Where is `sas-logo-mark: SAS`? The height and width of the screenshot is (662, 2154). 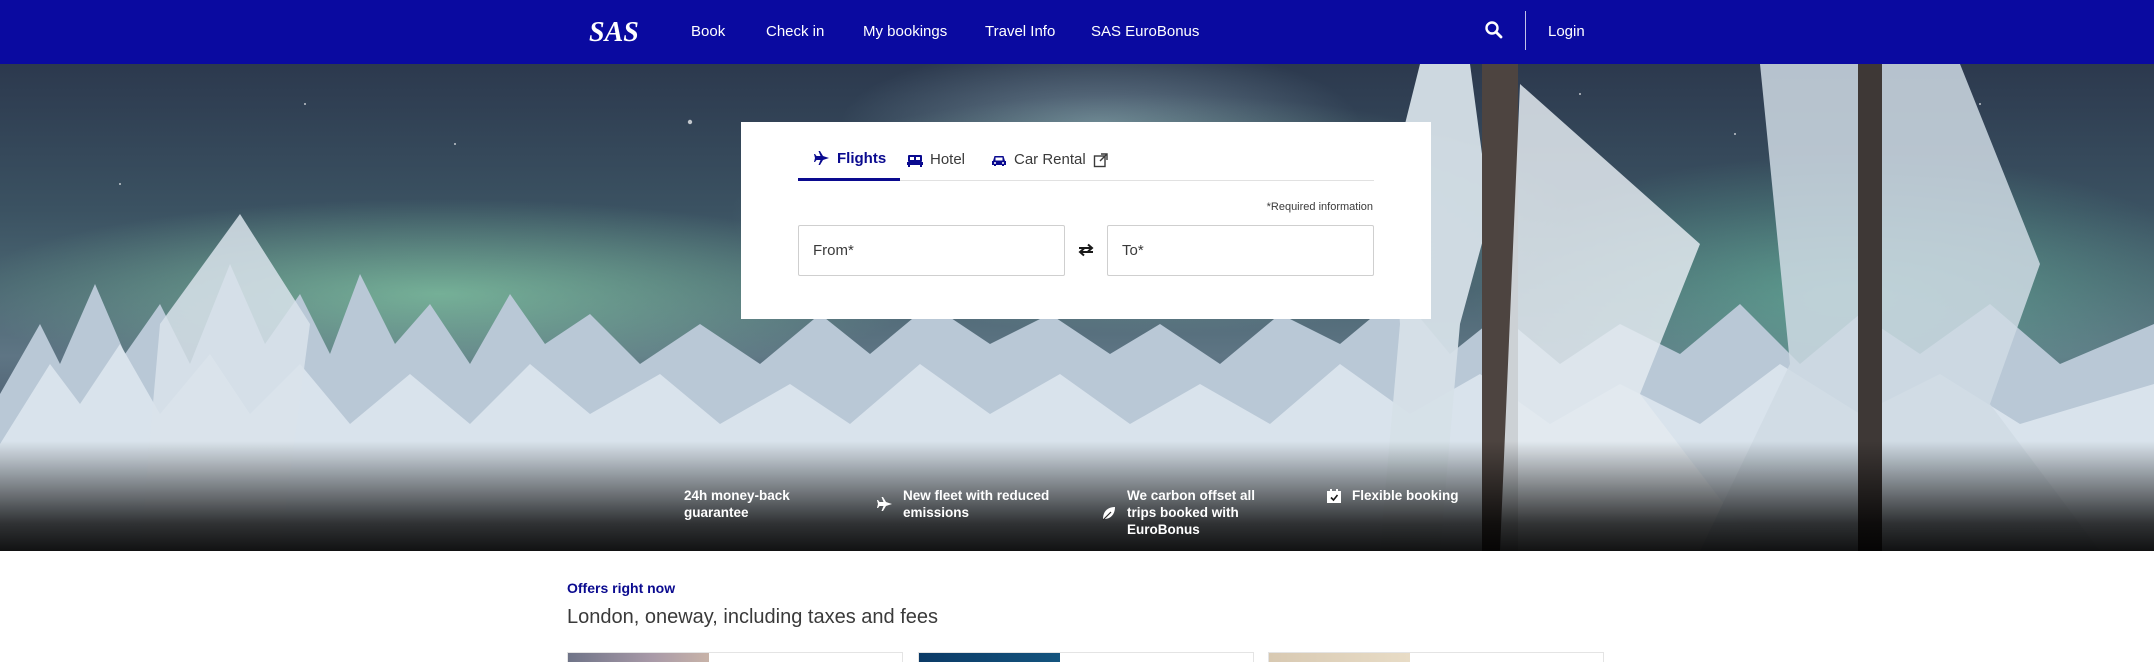
sas-logo-mark: SAS is located at coordinates (614, 32).